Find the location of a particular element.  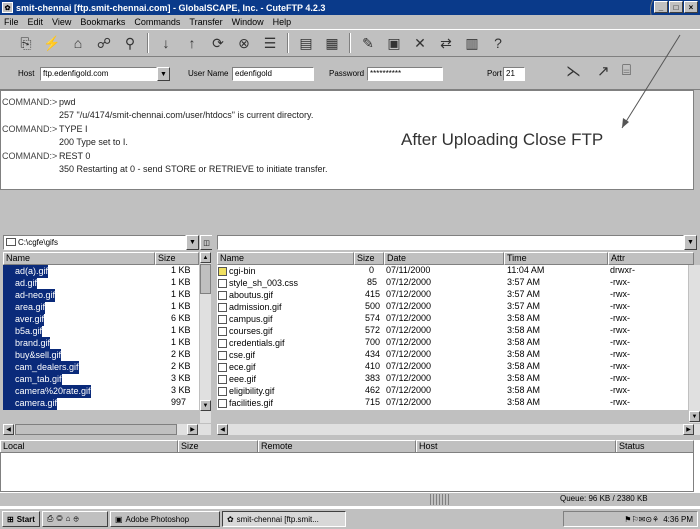

quick-launch: ⎙◎⌂⊕ is located at coordinates (74, 519).